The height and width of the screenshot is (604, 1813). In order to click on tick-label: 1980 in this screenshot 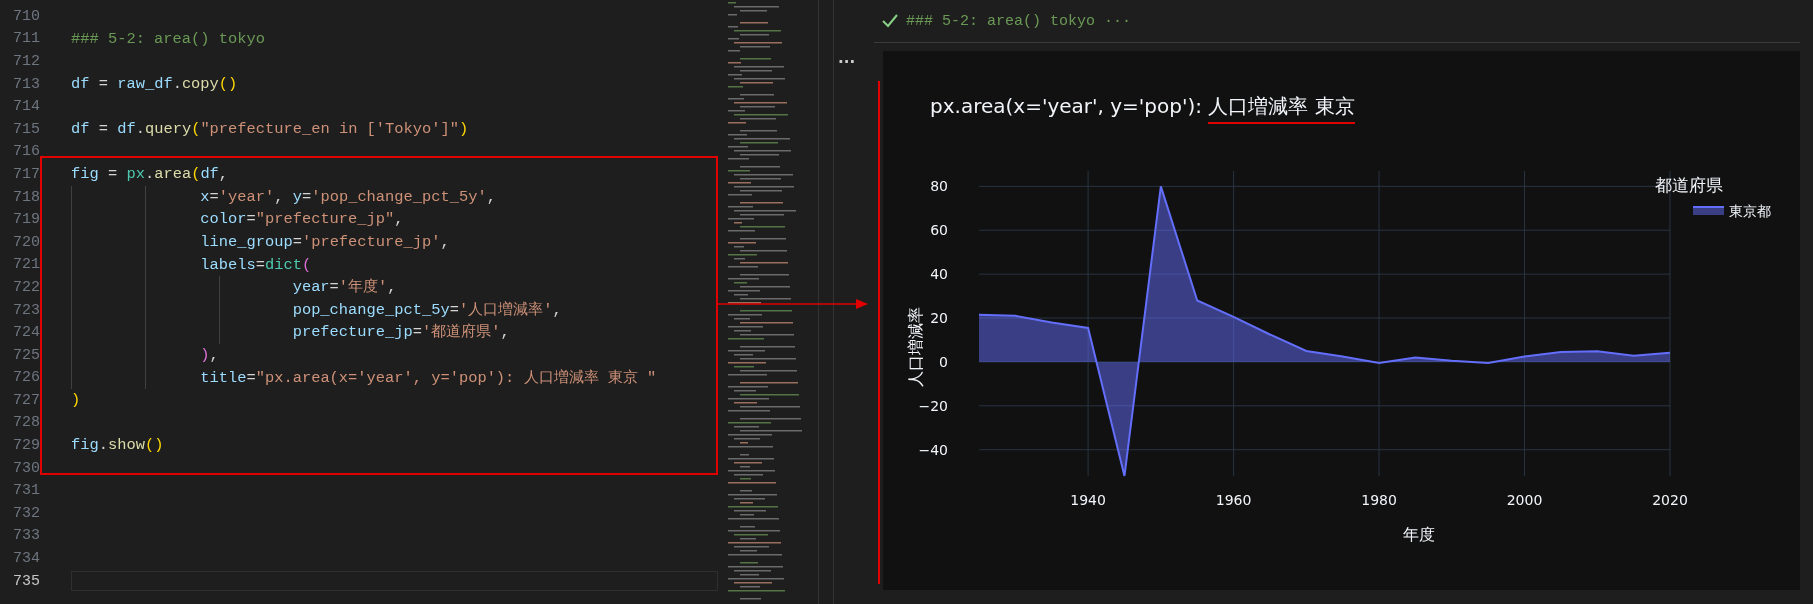, I will do `click(1379, 500)`.